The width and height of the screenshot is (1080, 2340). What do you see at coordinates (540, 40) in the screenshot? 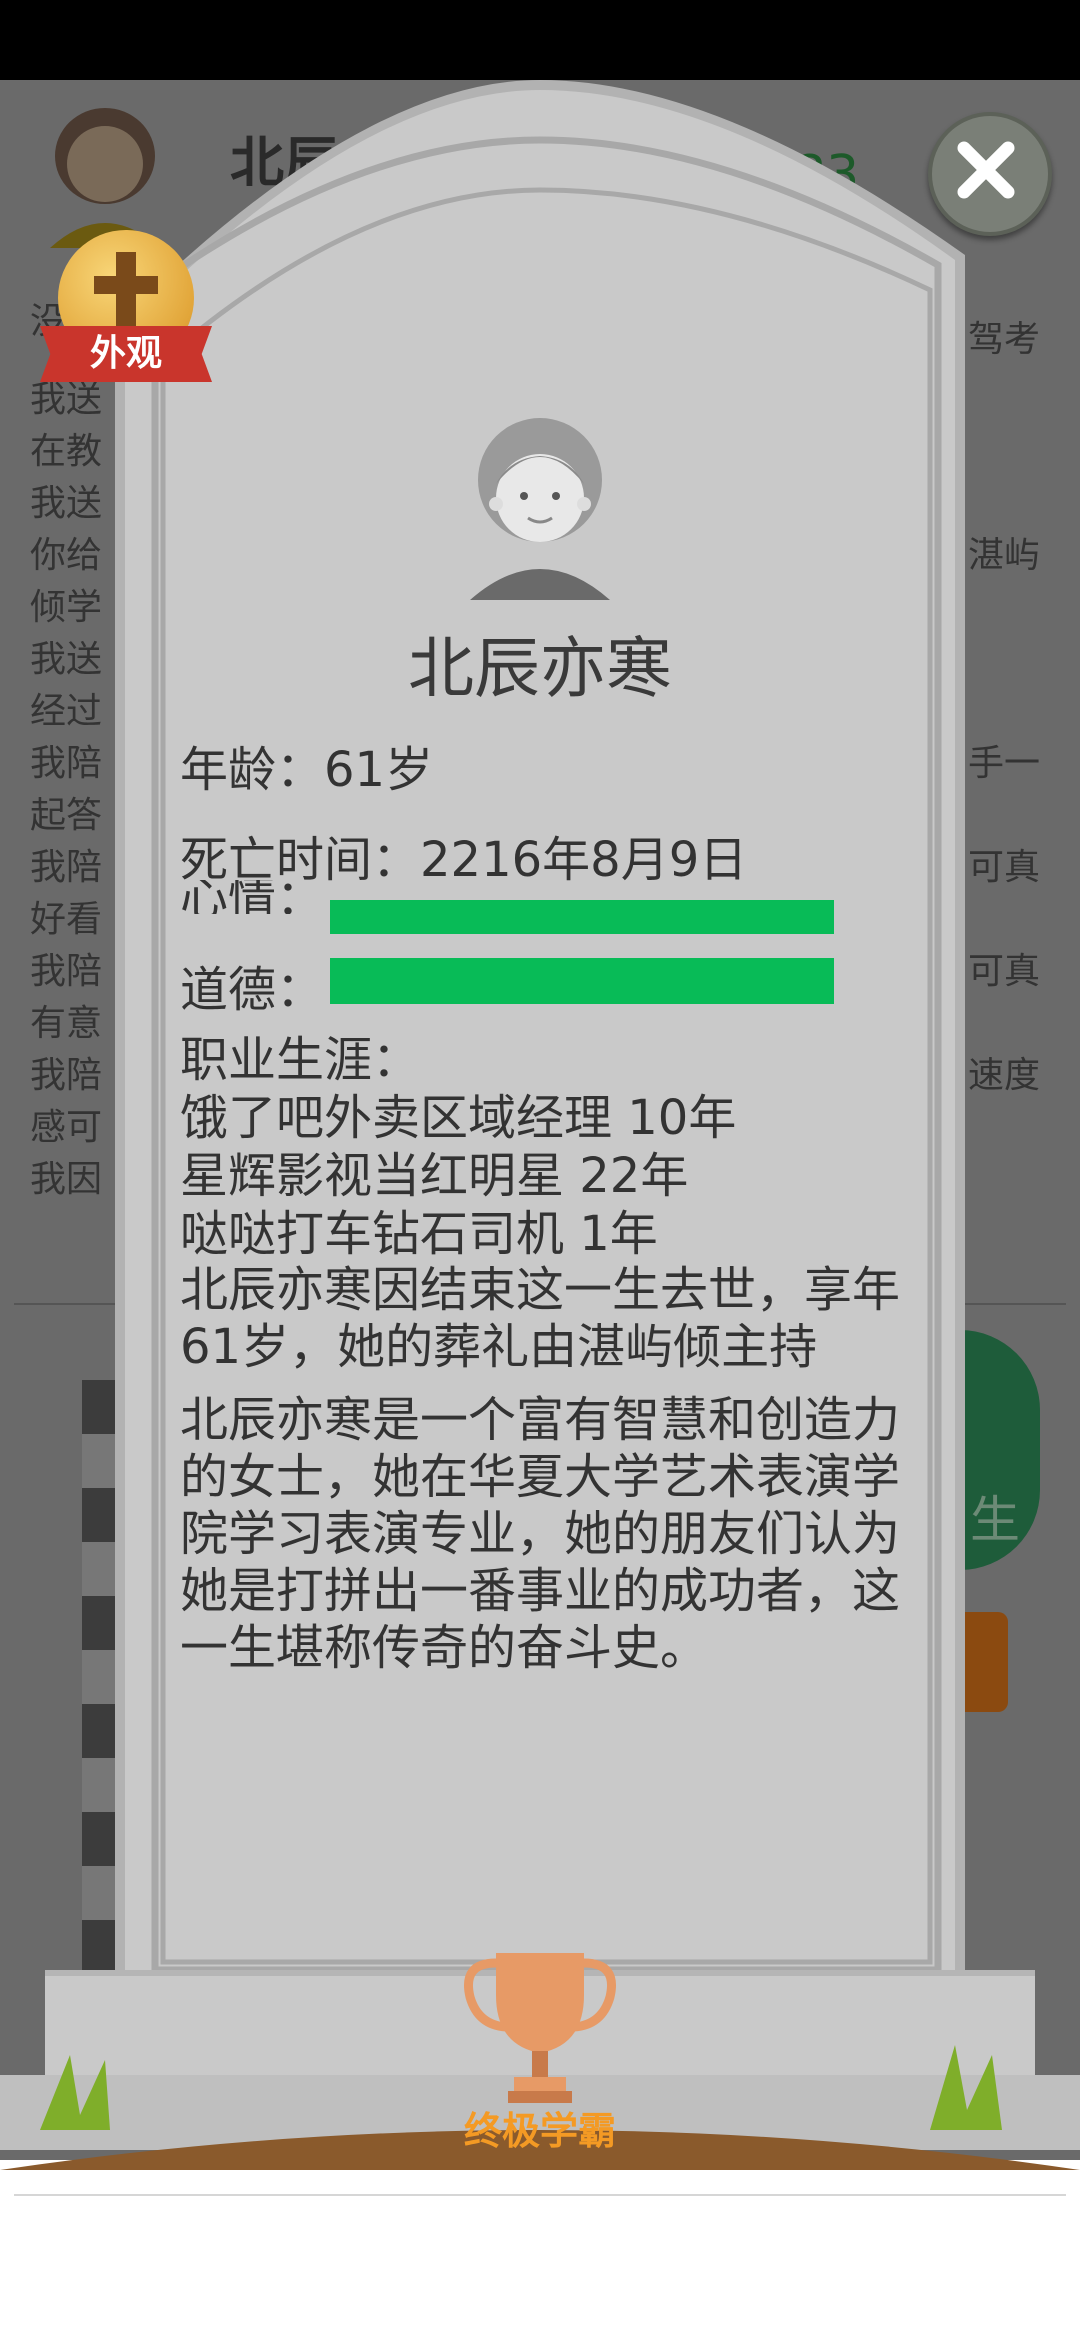
I see `status-bar` at bounding box center [540, 40].